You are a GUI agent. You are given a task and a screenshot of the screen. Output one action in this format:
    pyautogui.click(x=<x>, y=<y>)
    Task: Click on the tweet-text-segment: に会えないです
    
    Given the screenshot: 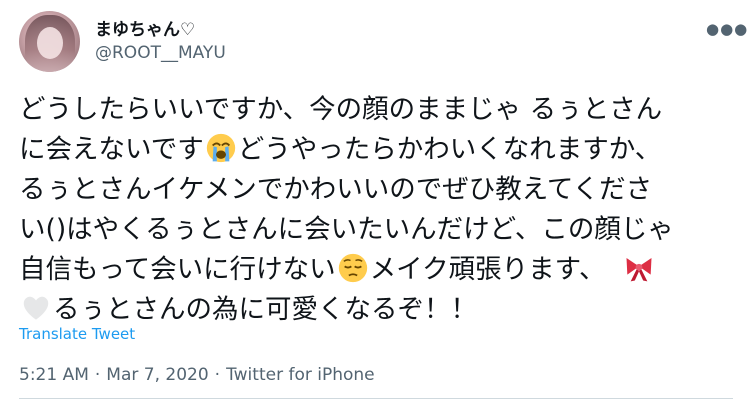 What is the action you would take?
    pyautogui.click(x=111, y=149)
    